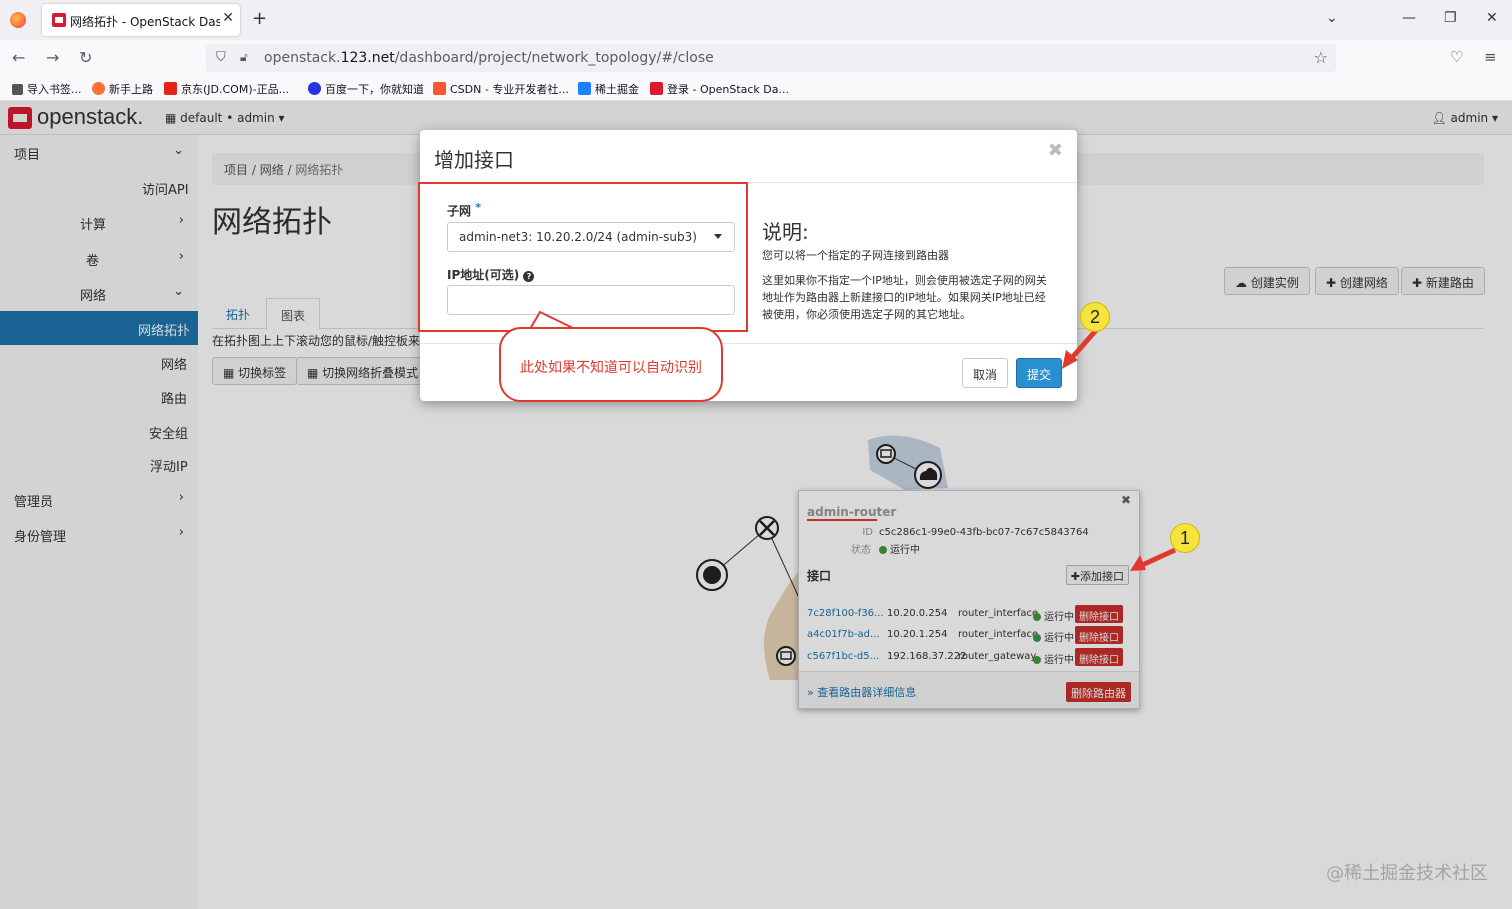  What do you see at coordinates (1095, 317) in the screenshot?
I see `step-badge-2: 2` at bounding box center [1095, 317].